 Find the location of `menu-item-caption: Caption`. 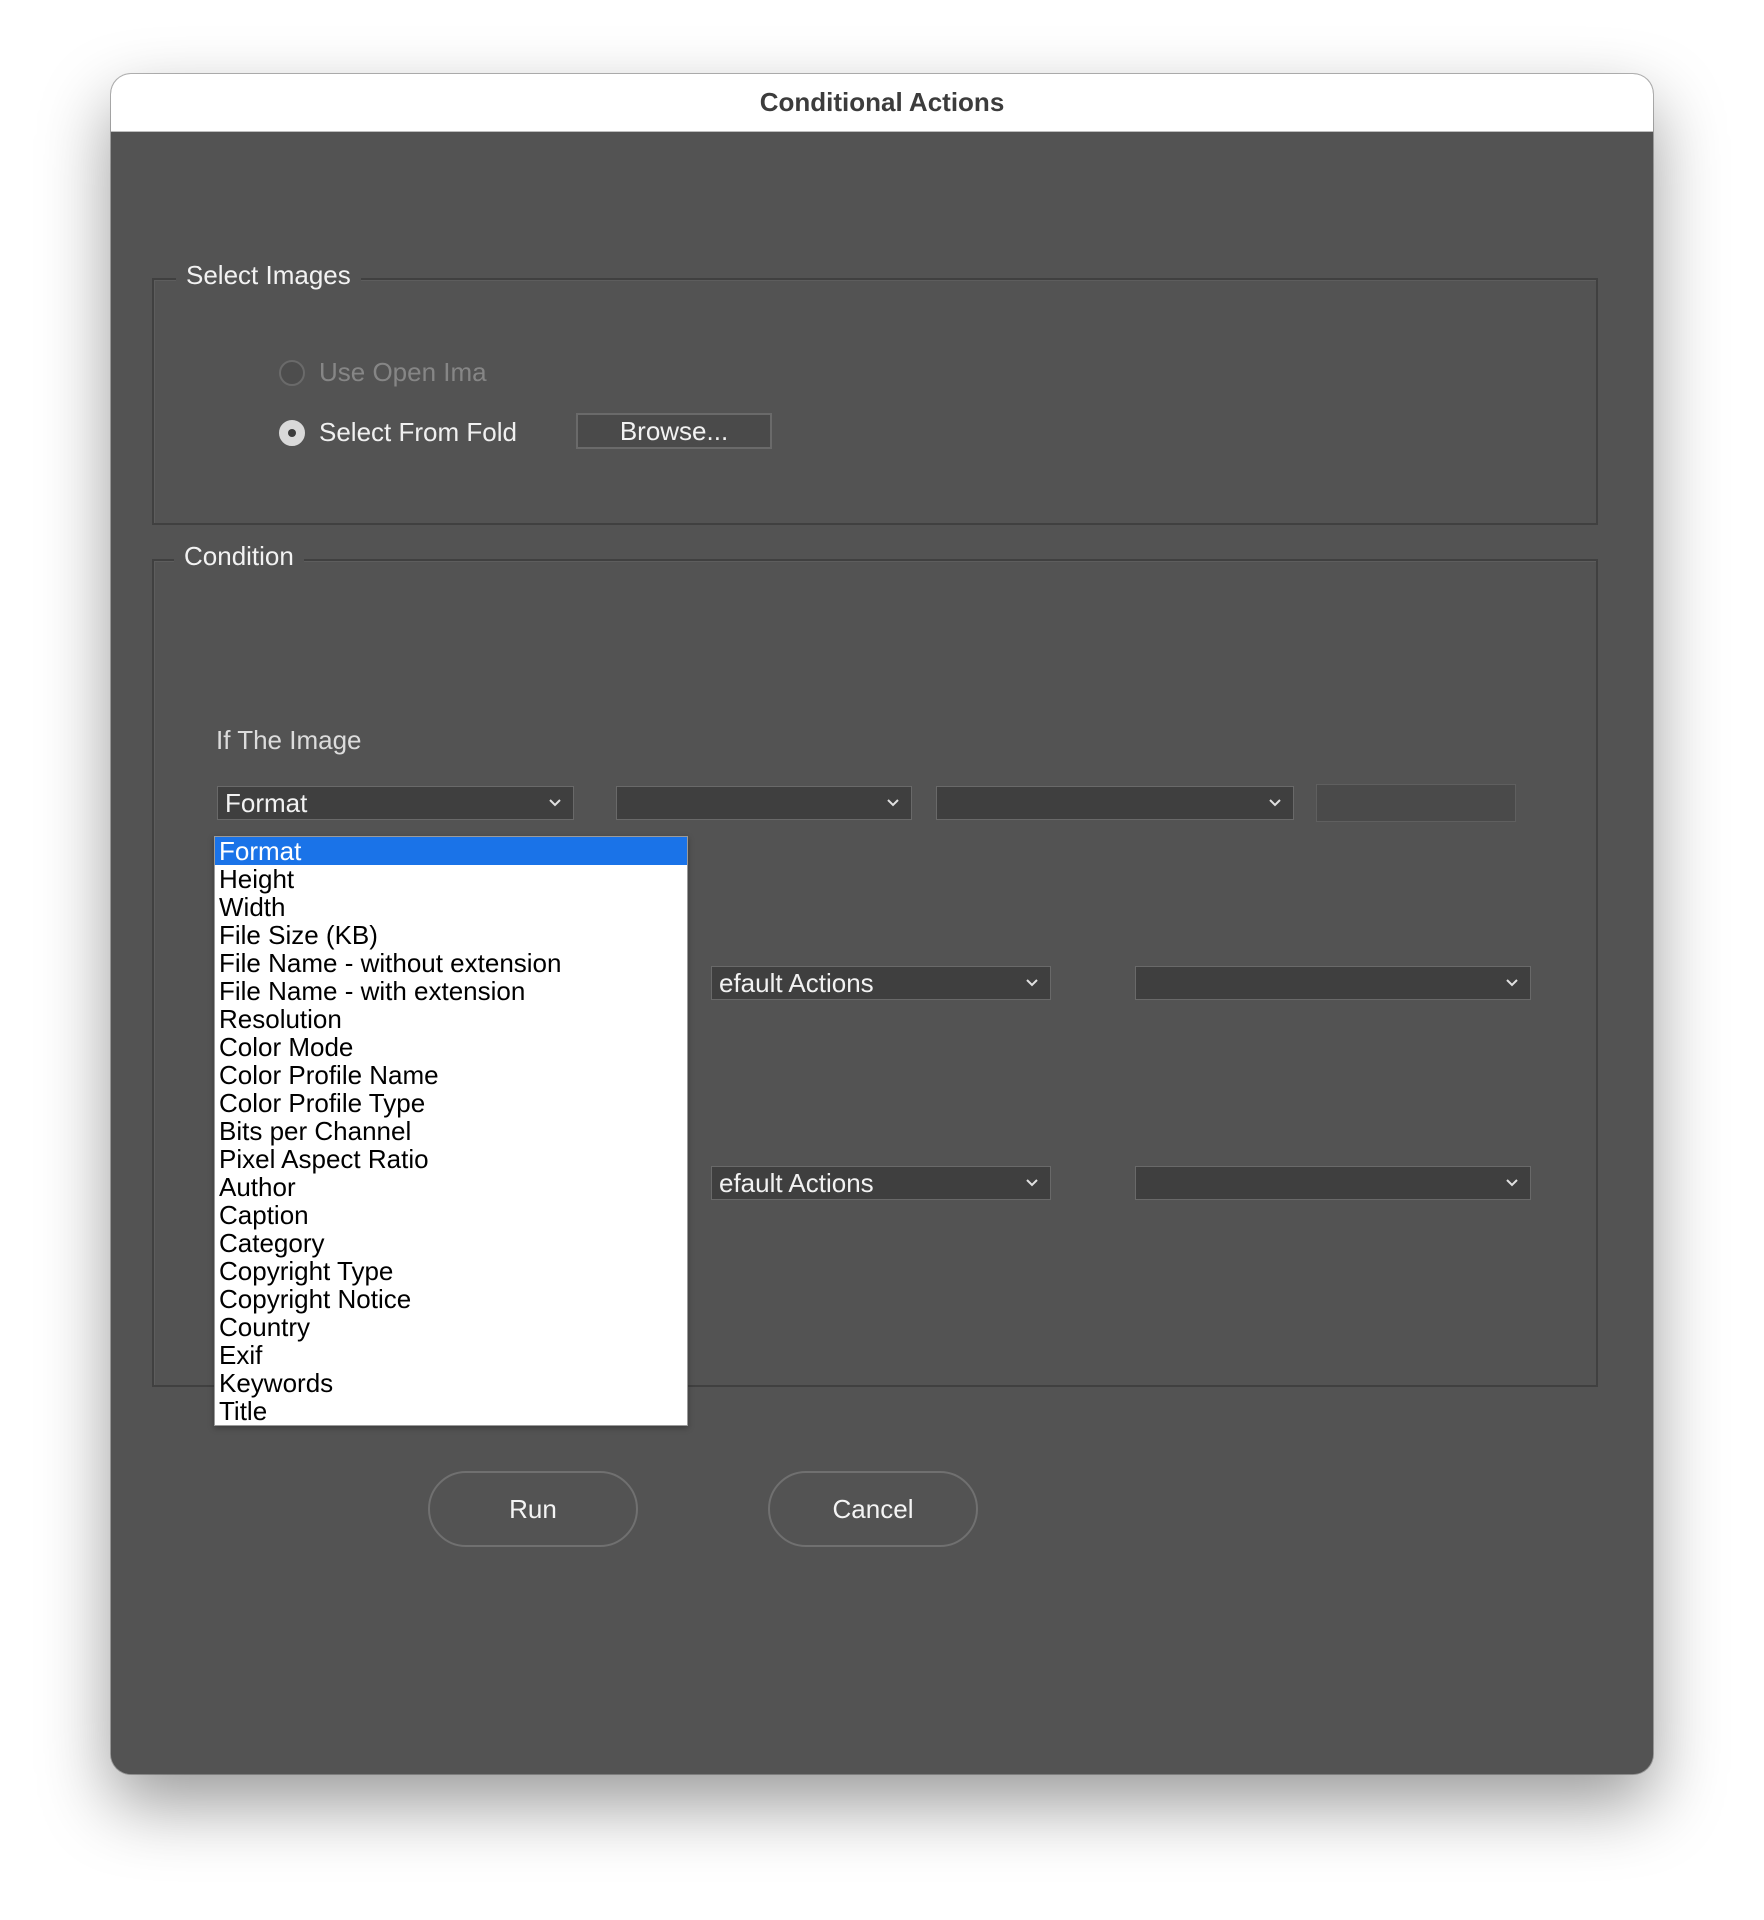

menu-item-caption: Caption is located at coordinates (451, 1215).